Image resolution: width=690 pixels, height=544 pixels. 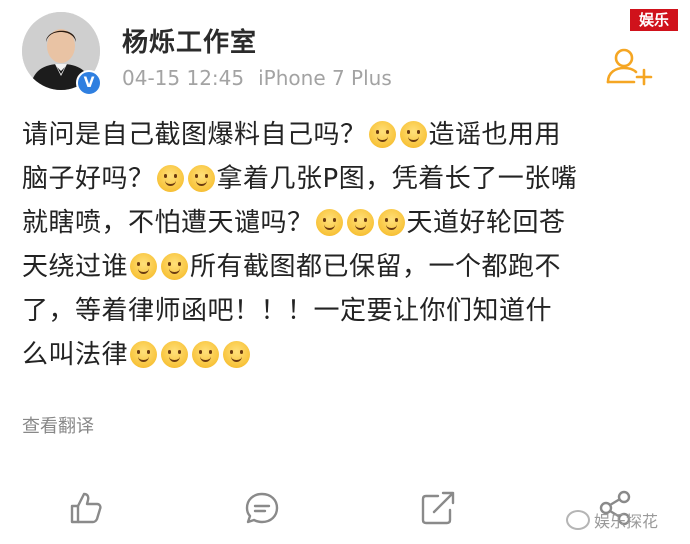 I want to click on verified-badge: V, so click(x=89, y=83).